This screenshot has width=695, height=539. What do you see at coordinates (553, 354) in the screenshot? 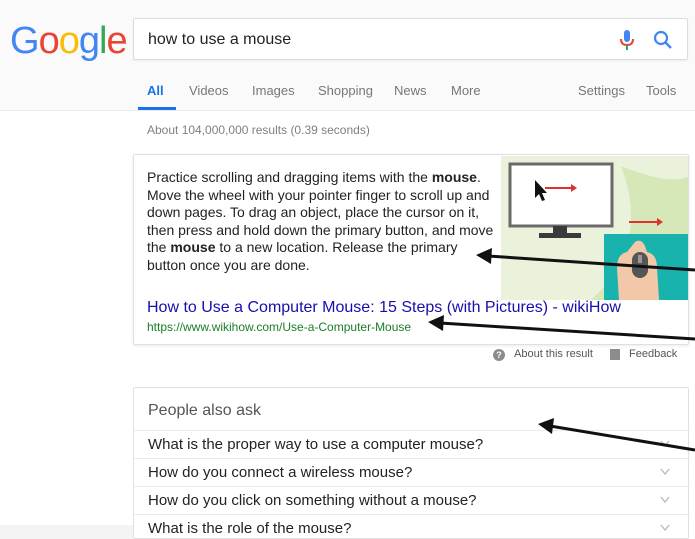
I see `about-this-result-link: About this result` at bounding box center [553, 354].